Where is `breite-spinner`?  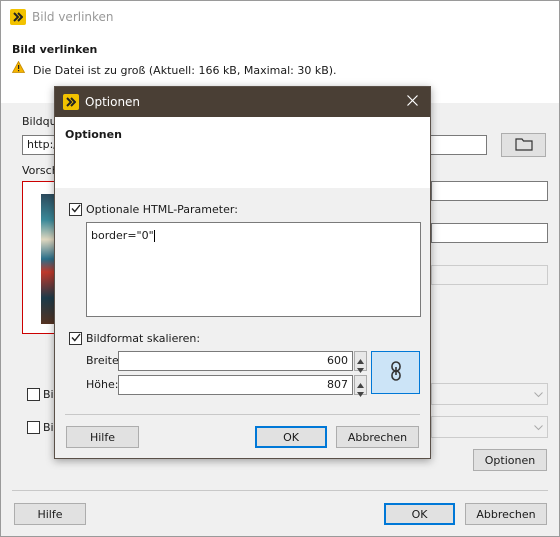 breite-spinner is located at coordinates (360, 362).